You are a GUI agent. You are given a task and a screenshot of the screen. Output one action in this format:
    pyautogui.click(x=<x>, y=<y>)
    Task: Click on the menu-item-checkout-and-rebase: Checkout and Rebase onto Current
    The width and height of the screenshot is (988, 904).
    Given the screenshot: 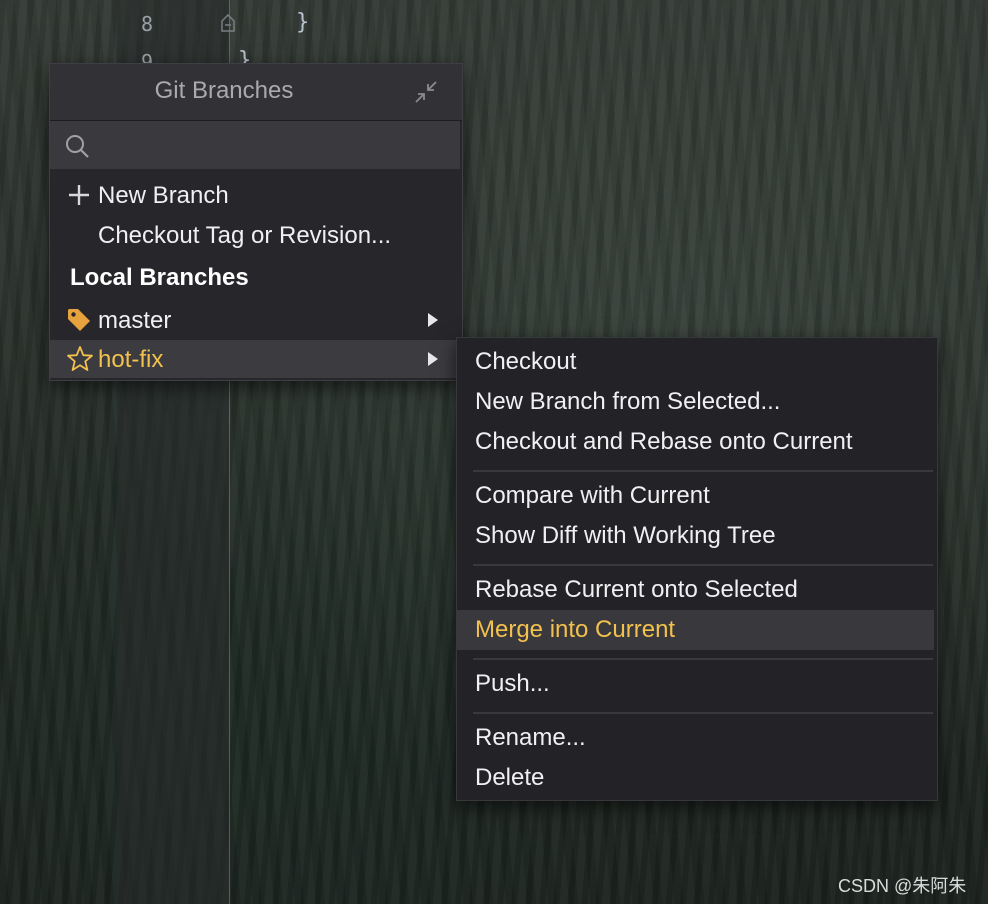 What is the action you would take?
    pyautogui.click(x=696, y=442)
    